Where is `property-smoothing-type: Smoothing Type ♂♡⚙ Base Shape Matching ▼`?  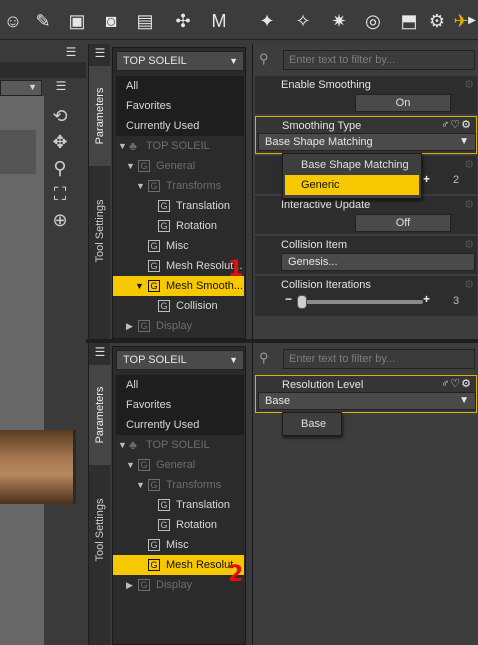
property-smoothing-type: Smoothing Type ♂♡⚙ Base Shape Matching ▼ is located at coordinates (366, 135).